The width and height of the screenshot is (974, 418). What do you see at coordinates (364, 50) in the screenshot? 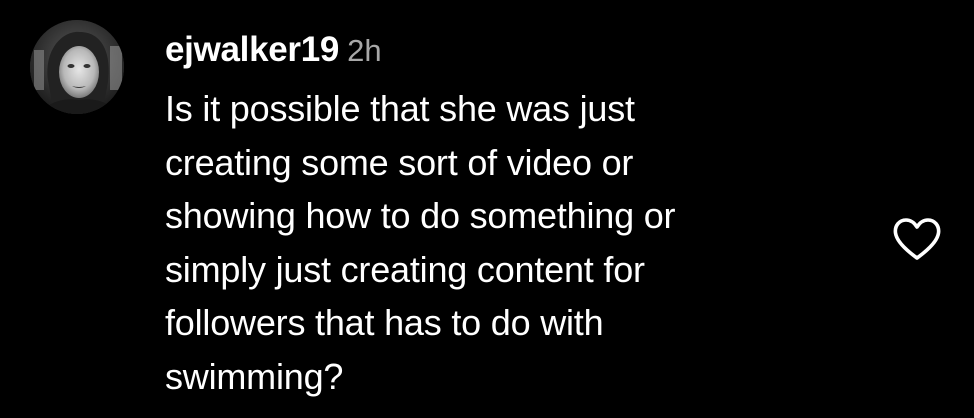
I see `timestamp: 2h` at bounding box center [364, 50].